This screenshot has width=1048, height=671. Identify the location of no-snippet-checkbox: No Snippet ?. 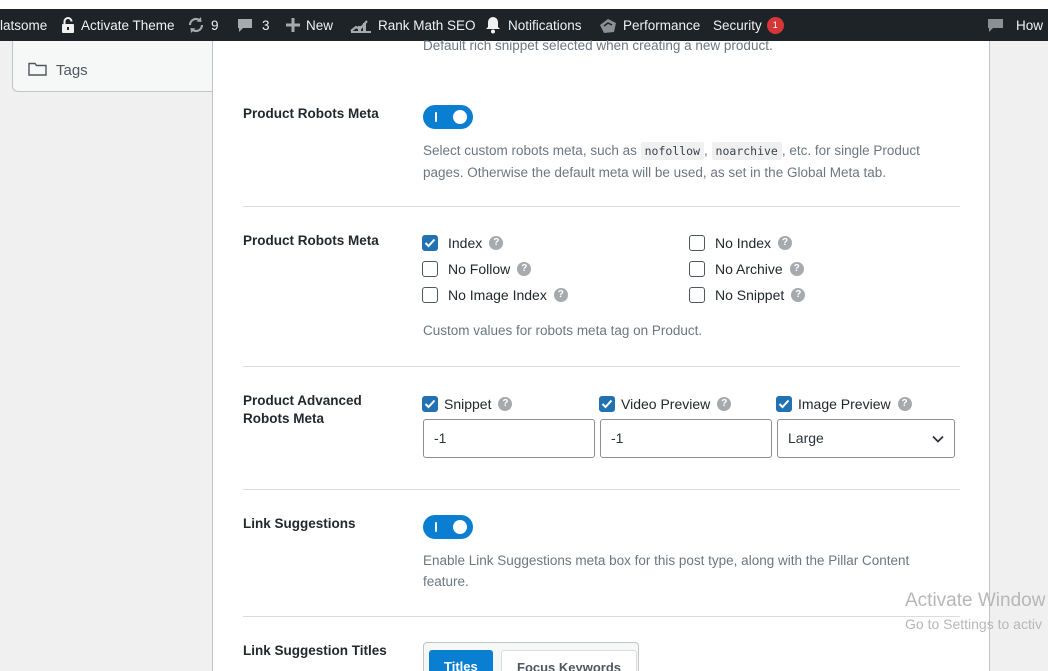
(747, 295).